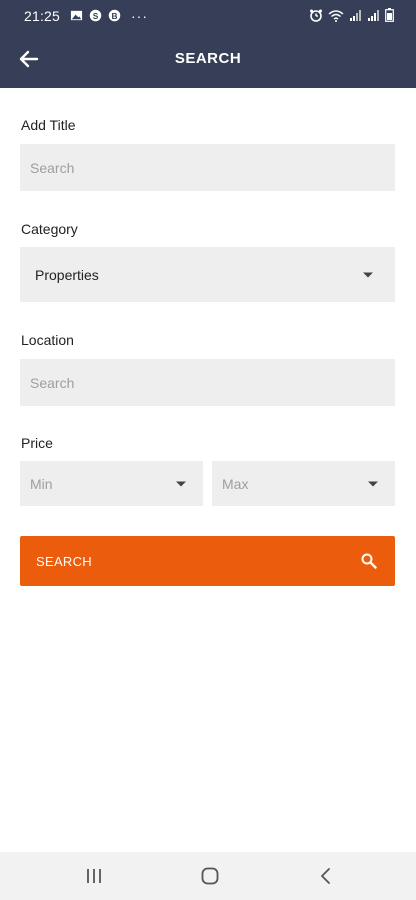  I want to click on category-label: Category, so click(49, 229).